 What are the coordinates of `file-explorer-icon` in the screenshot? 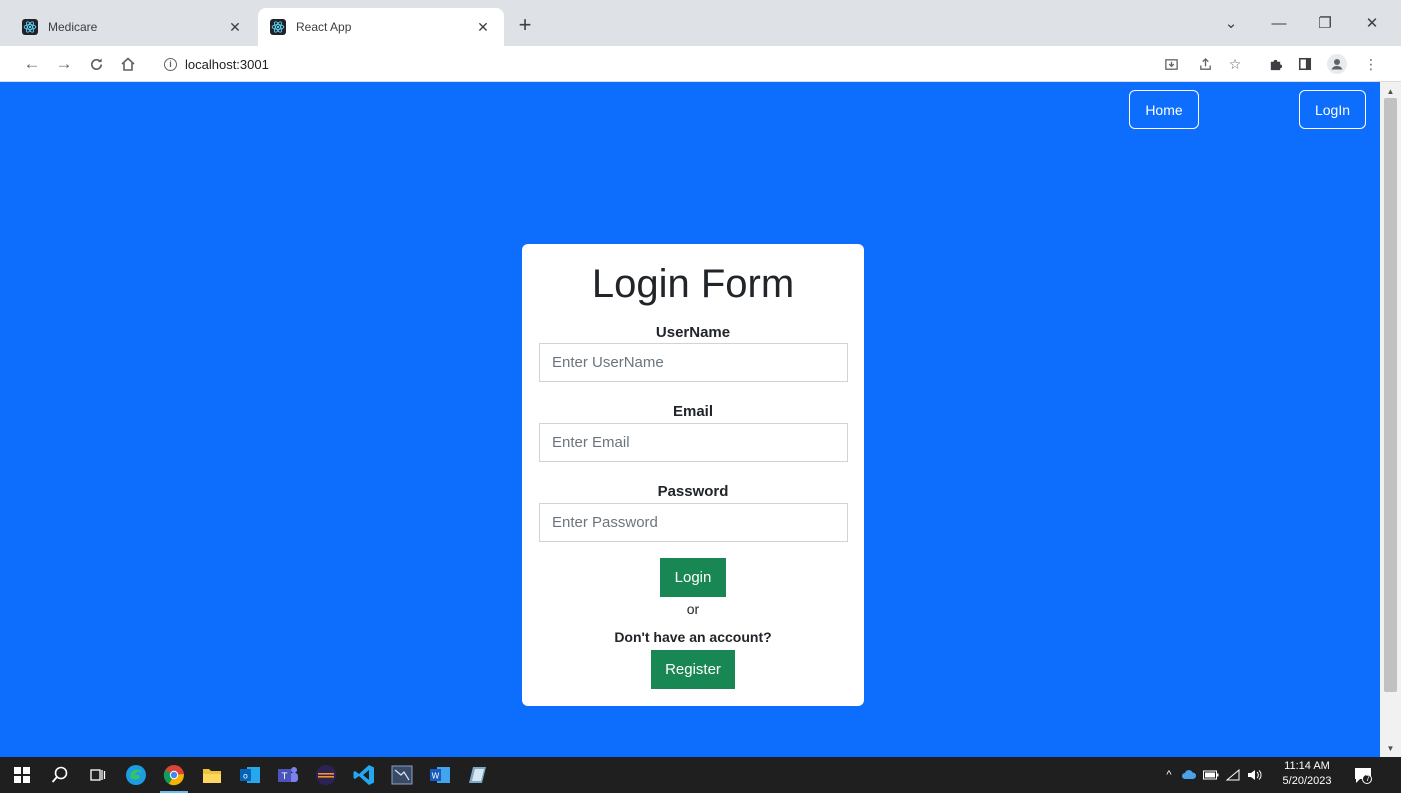 It's located at (212, 775).